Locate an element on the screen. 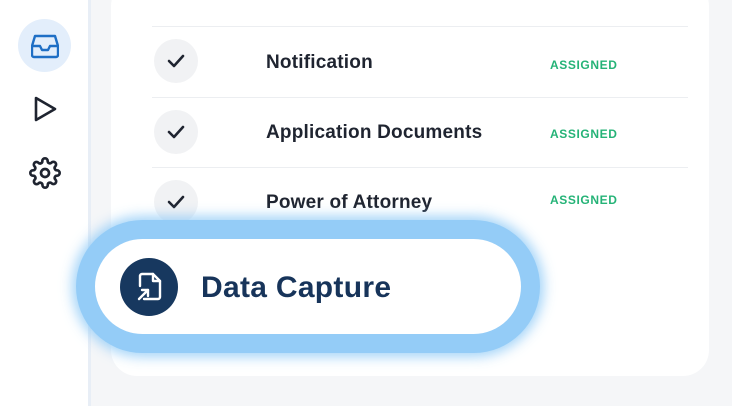 The width and height of the screenshot is (732, 406). play-icon is located at coordinates (45, 109).